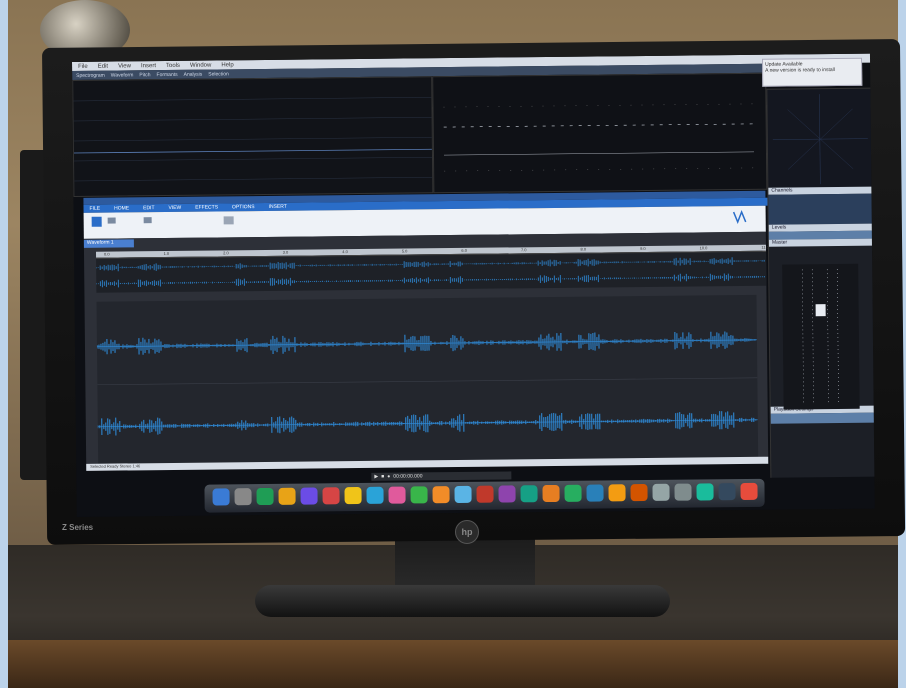 Image resolution: width=906 pixels, height=688 pixels. I want to click on meter-graphic, so click(820, 336).